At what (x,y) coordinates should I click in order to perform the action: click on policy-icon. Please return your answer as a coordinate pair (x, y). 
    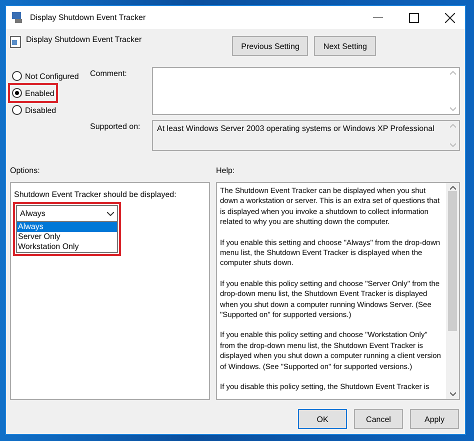
    Looking at the image, I should click on (15, 42).